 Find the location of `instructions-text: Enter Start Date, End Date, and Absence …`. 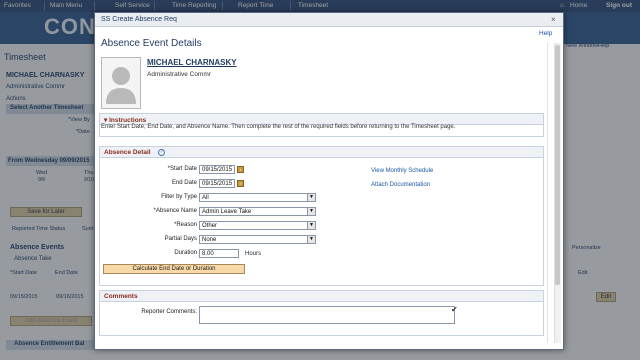

instructions-text: Enter Start Date, End Date, and Absence … is located at coordinates (278, 127).